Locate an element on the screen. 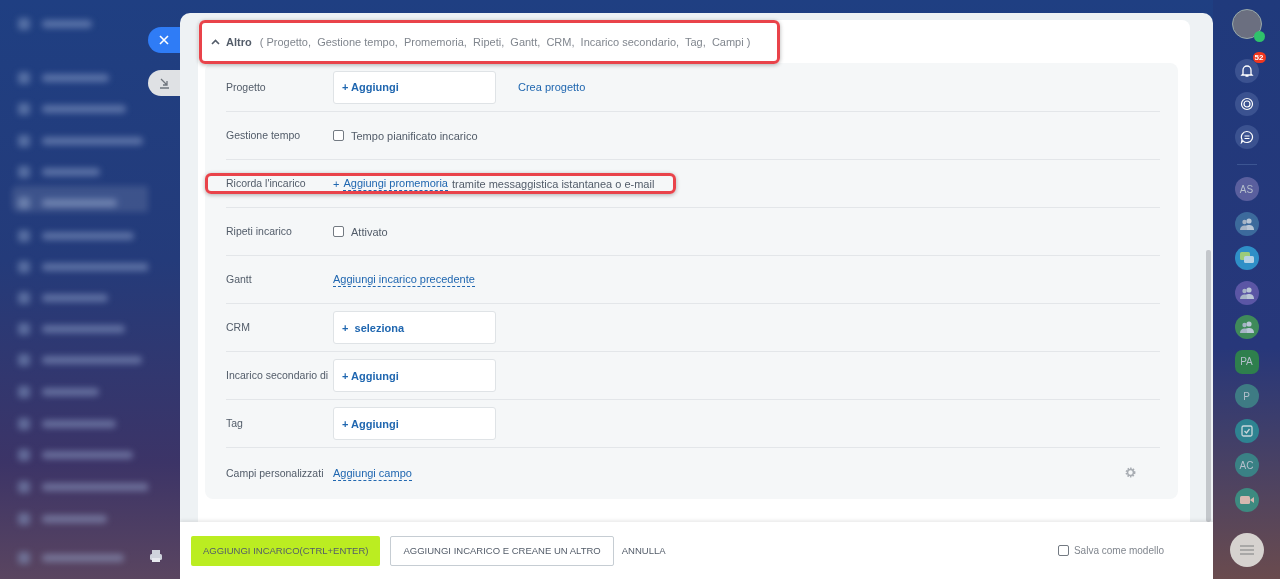 The width and height of the screenshot is (1280, 579). minimize-button is located at coordinates (164, 83).